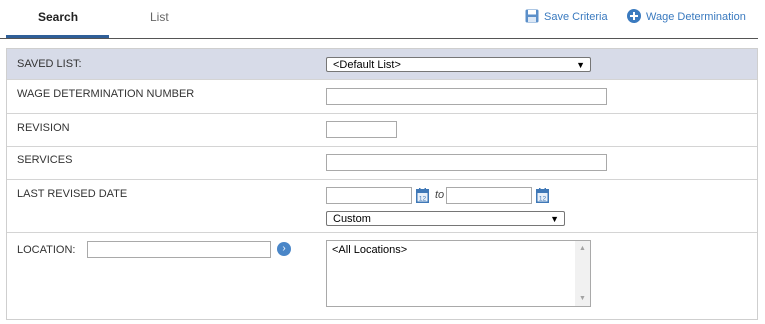 The height and width of the screenshot is (324, 765). Describe the element at coordinates (369, 195) in the screenshot. I see `last-revised-from-input` at that location.